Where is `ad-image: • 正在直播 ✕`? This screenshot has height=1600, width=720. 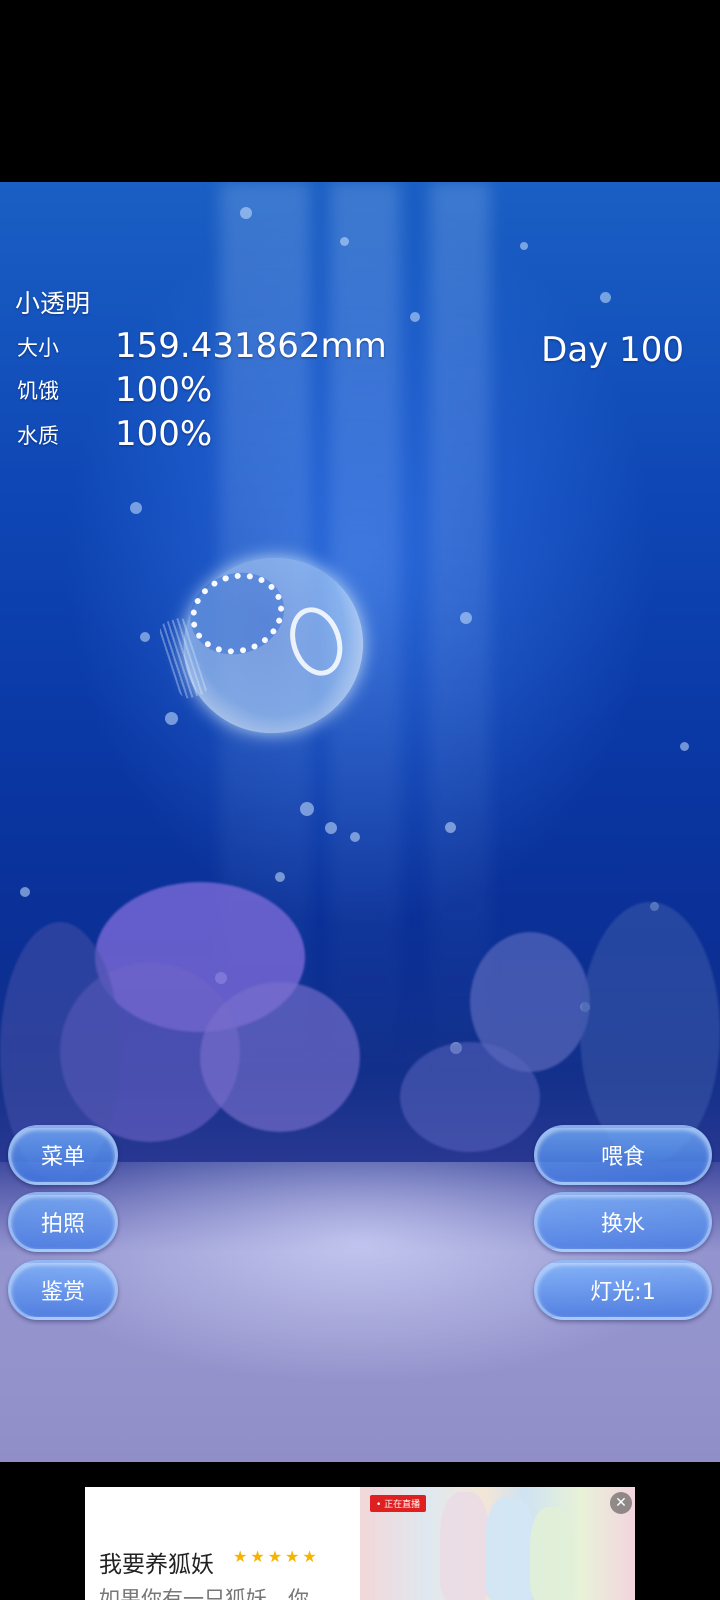
ad-image: • 正在直播 ✕ is located at coordinates (497, 1543).